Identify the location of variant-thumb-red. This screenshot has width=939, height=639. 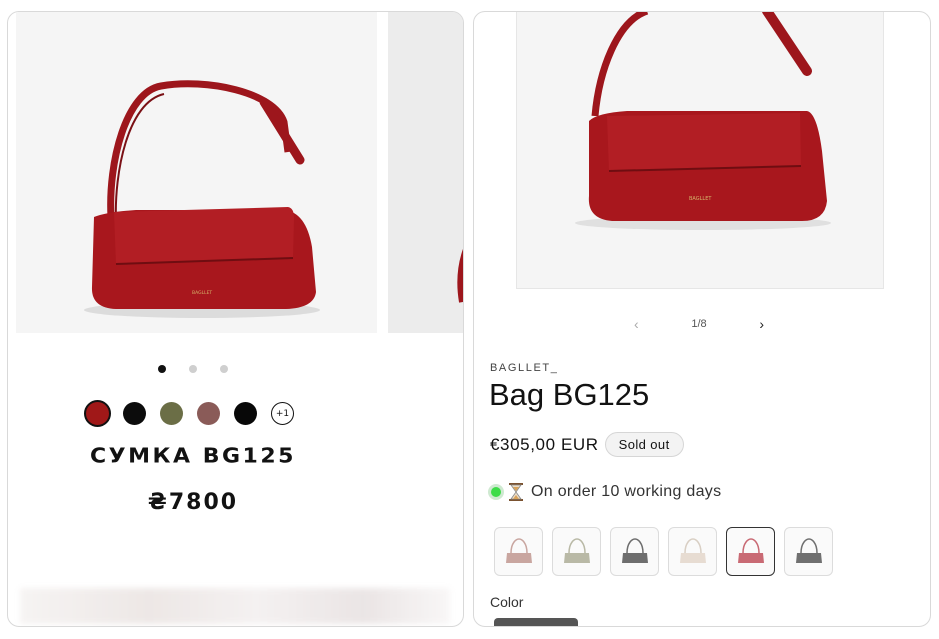
(750, 551).